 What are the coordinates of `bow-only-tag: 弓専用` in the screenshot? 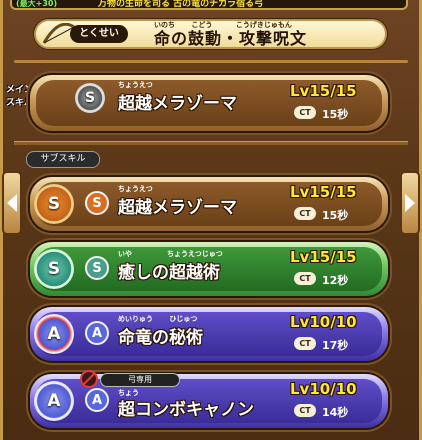 It's located at (140, 380).